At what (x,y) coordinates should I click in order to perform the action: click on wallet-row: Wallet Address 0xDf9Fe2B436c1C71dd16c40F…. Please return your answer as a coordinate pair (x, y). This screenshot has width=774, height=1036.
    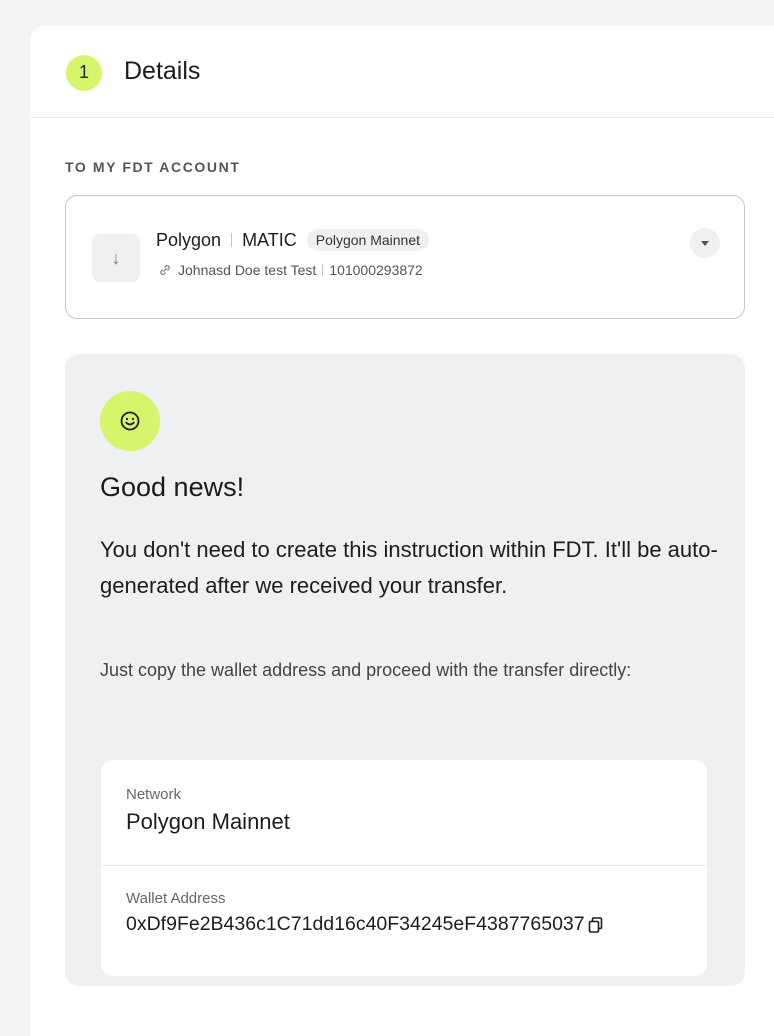
    Looking at the image, I should click on (407, 913).